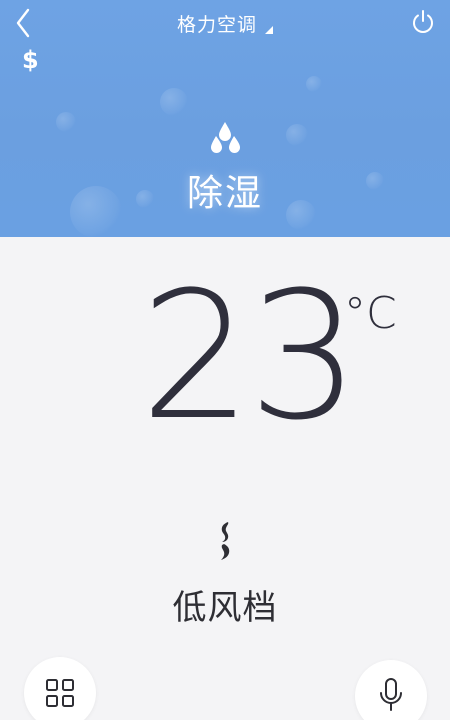 This screenshot has width=450, height=720. I want to click on microphone-icon, so click(391, 694).